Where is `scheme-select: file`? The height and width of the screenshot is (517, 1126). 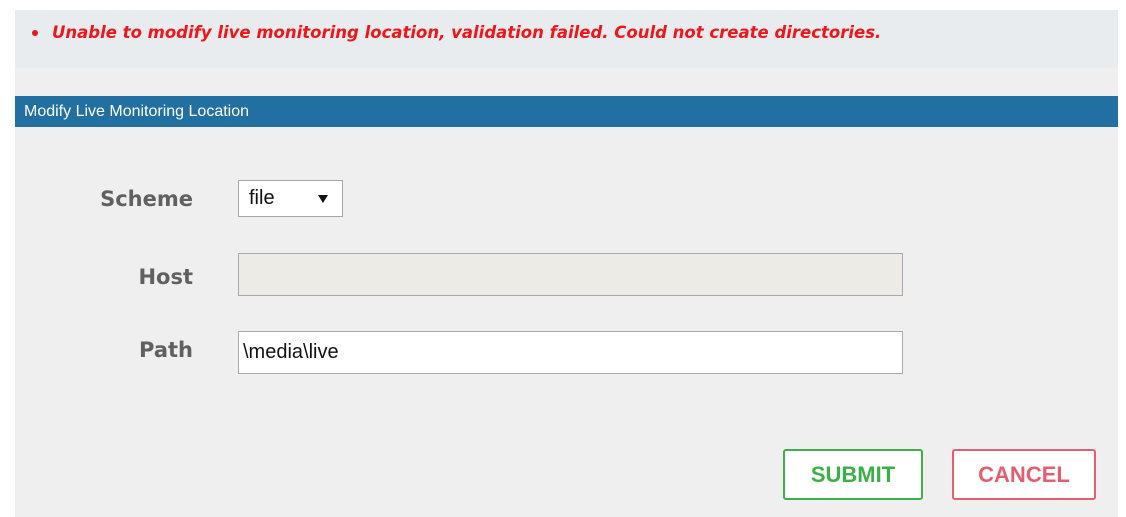
scheme-select: file is located at coordinates (290, 198).